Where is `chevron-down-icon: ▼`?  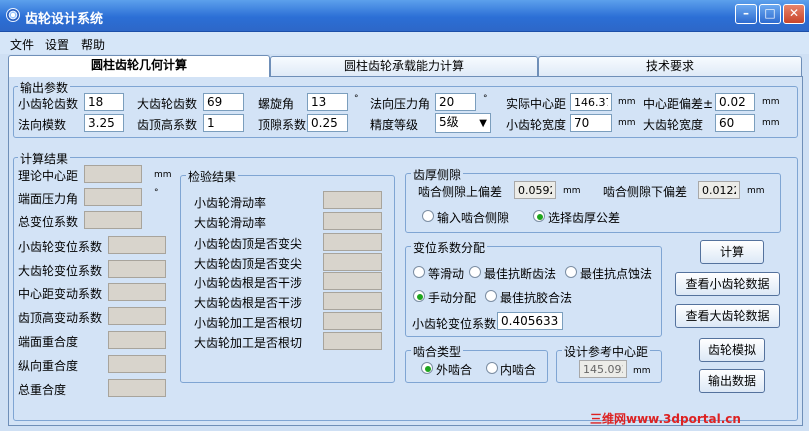 chevron-down-icon: ▼ is located at coordinates (483, 123).